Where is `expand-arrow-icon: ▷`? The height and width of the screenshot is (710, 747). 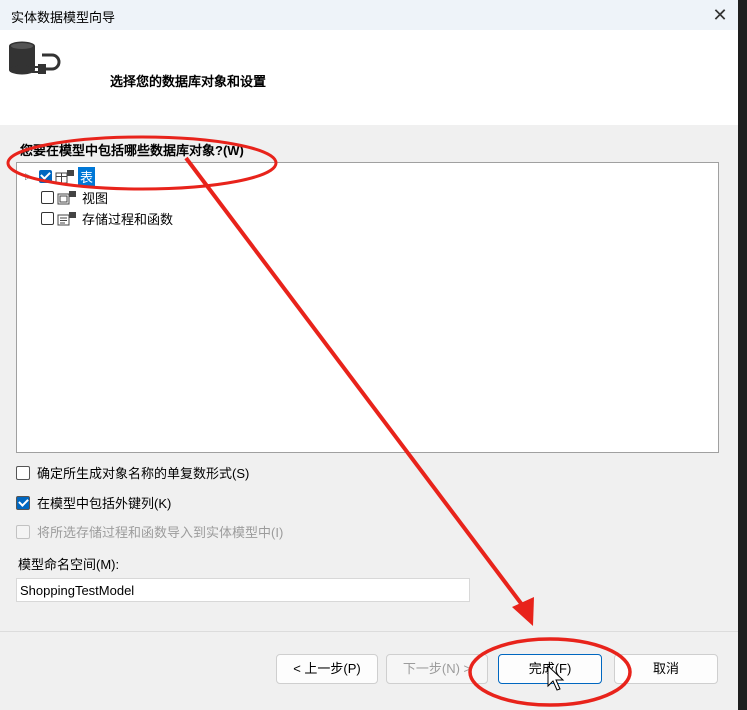
expand-arrow-icon: ▷ is located at coordinates (30, 176).